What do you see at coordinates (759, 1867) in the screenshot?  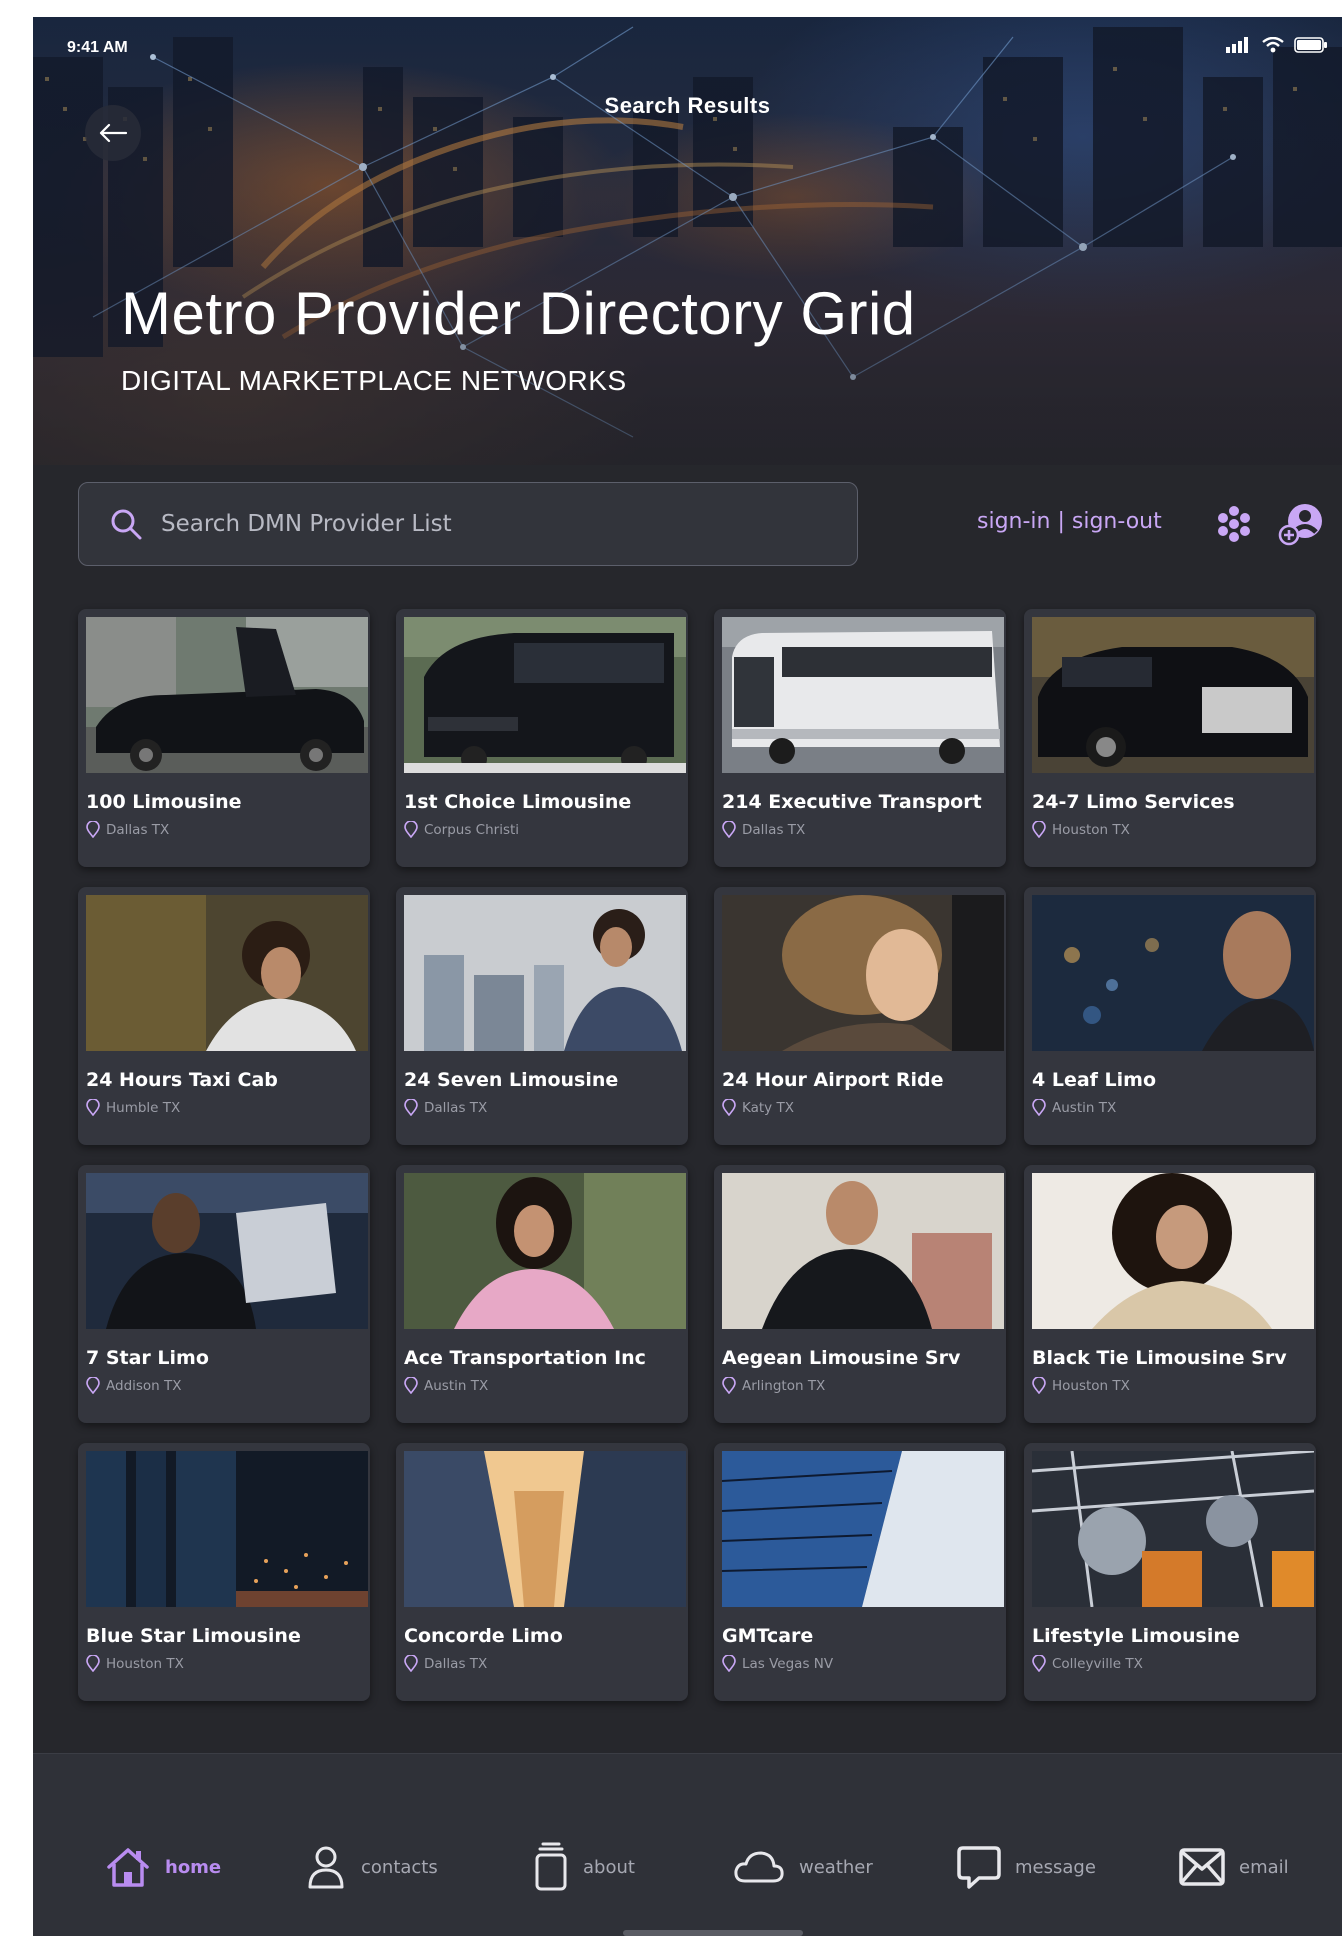 I see `cloud-icon` at bounding box center [759, 1867].